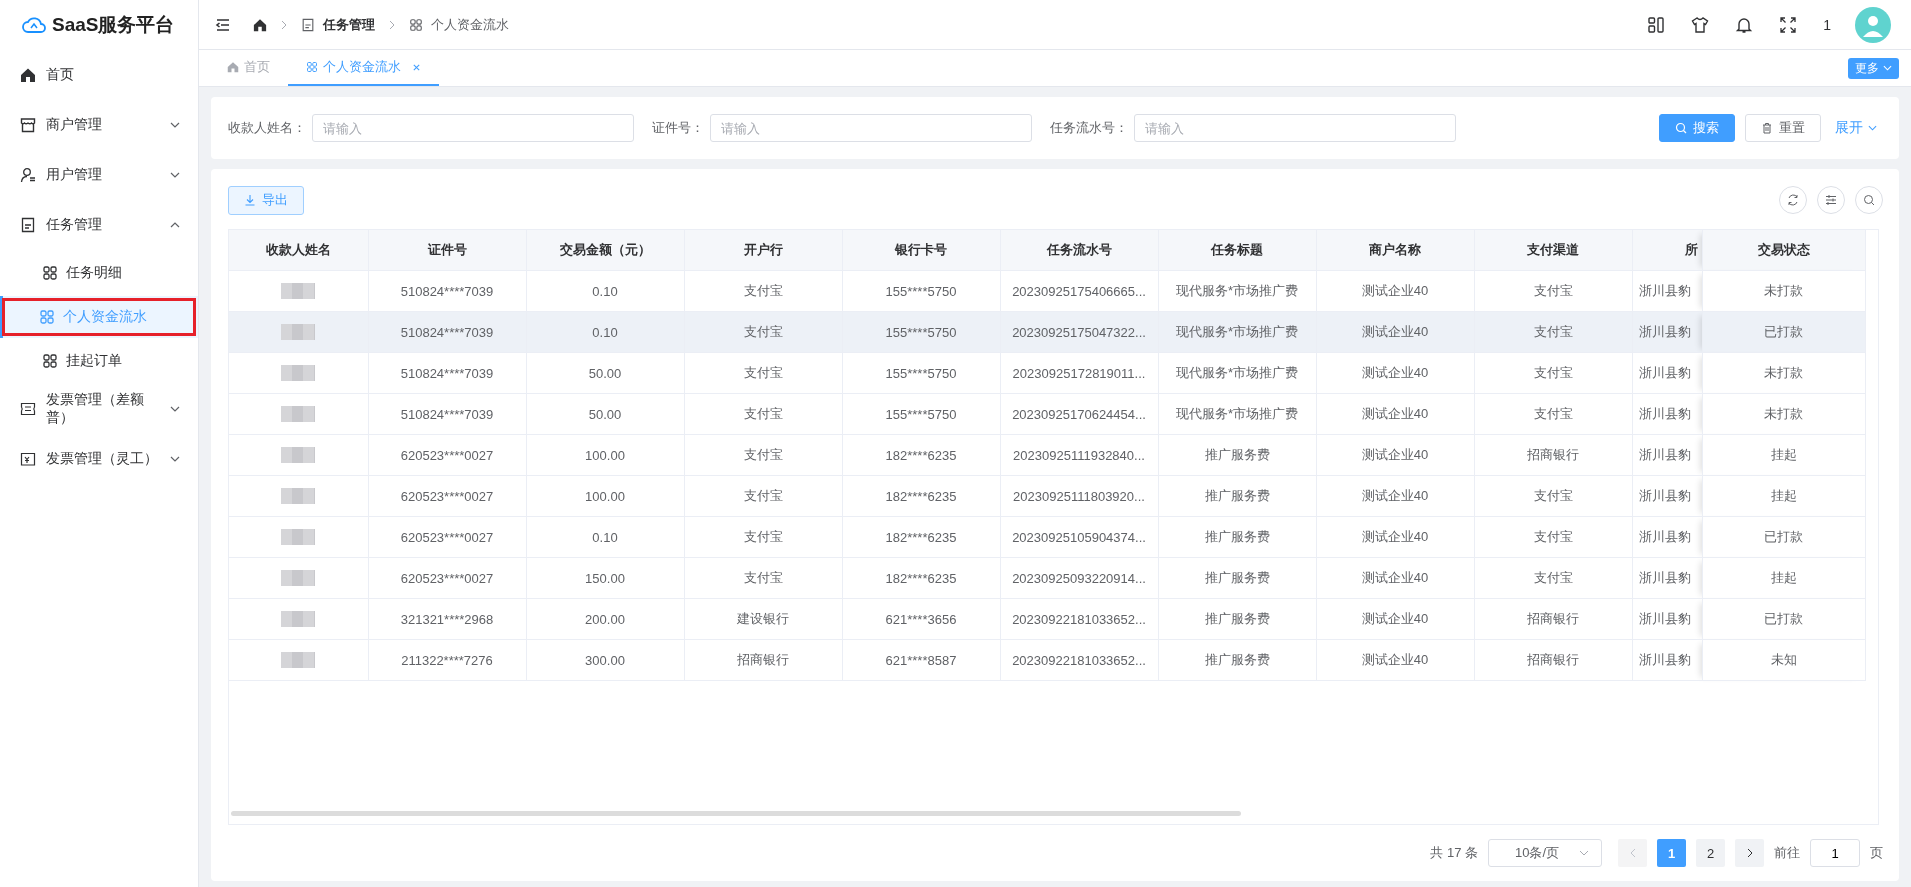  I want to click on trash-icon, so click(1767, 128).